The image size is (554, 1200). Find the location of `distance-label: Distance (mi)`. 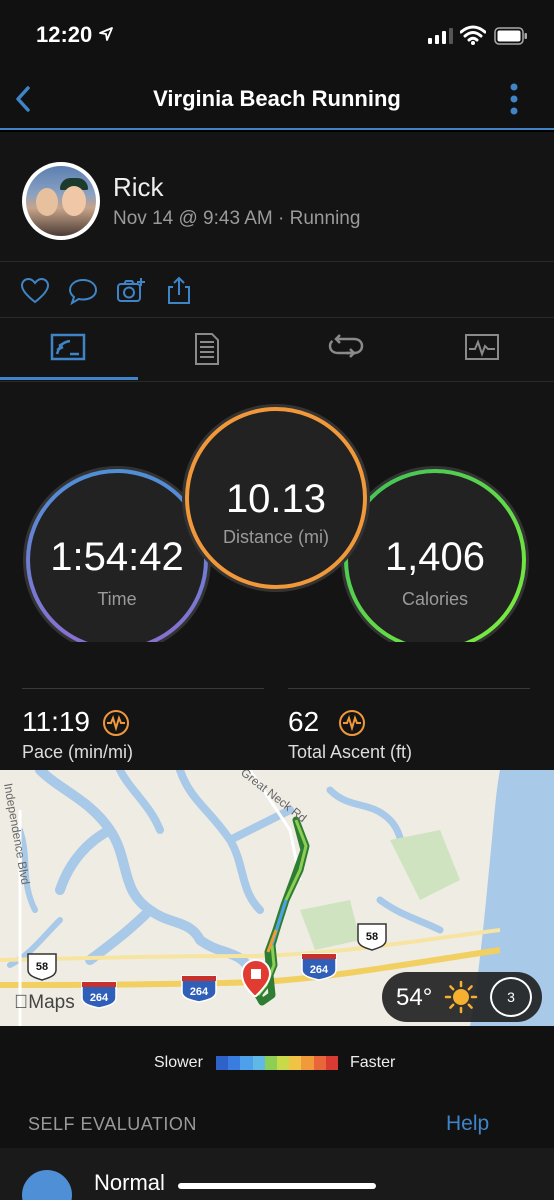

distance-label: Distance (mi) is located at coordinates (275, 537).